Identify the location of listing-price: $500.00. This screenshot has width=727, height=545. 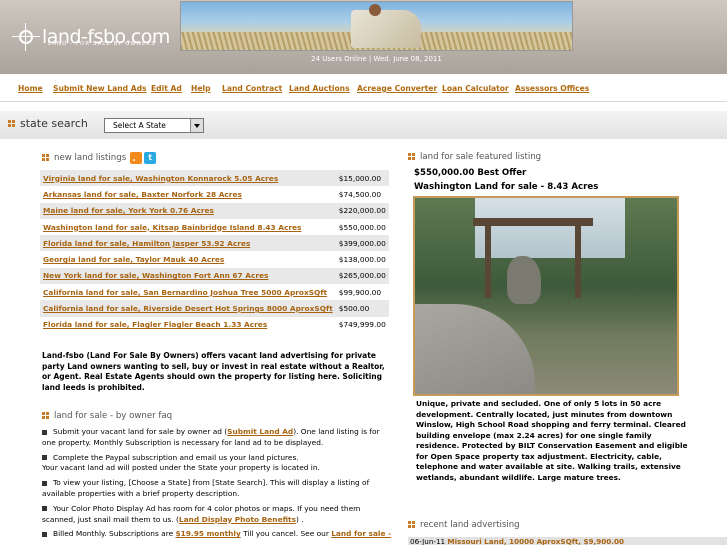
(362, 308).